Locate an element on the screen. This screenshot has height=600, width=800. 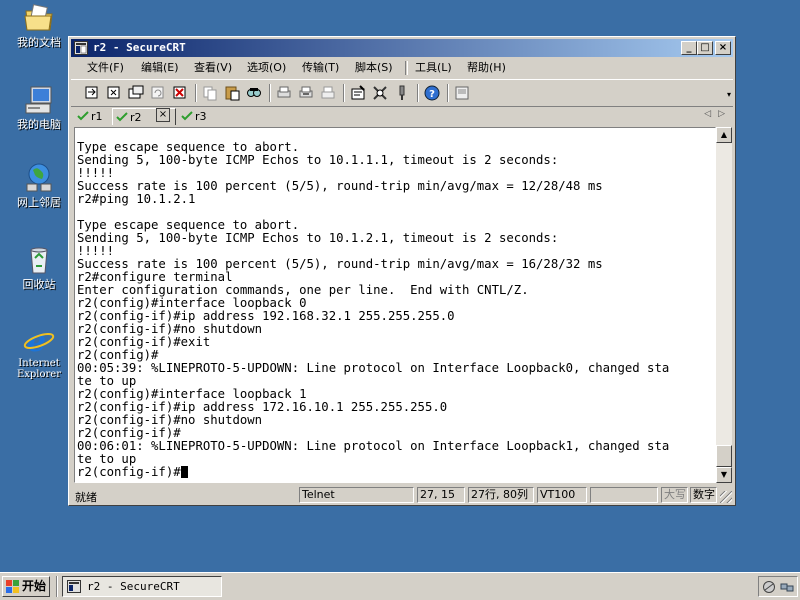
menu-separator is located at coordinates (406, 68).